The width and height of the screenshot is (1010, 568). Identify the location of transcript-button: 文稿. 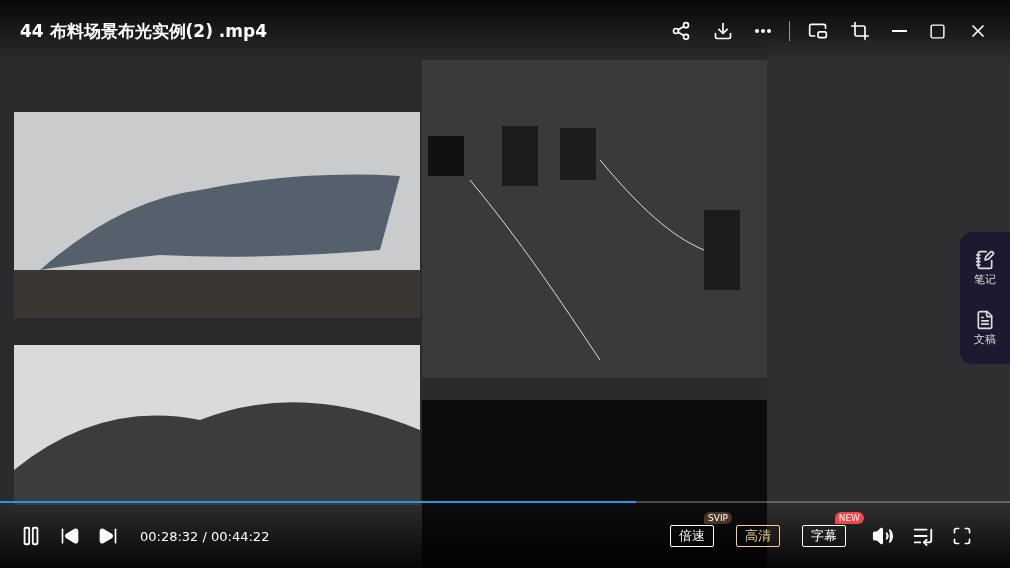
(985, 328).